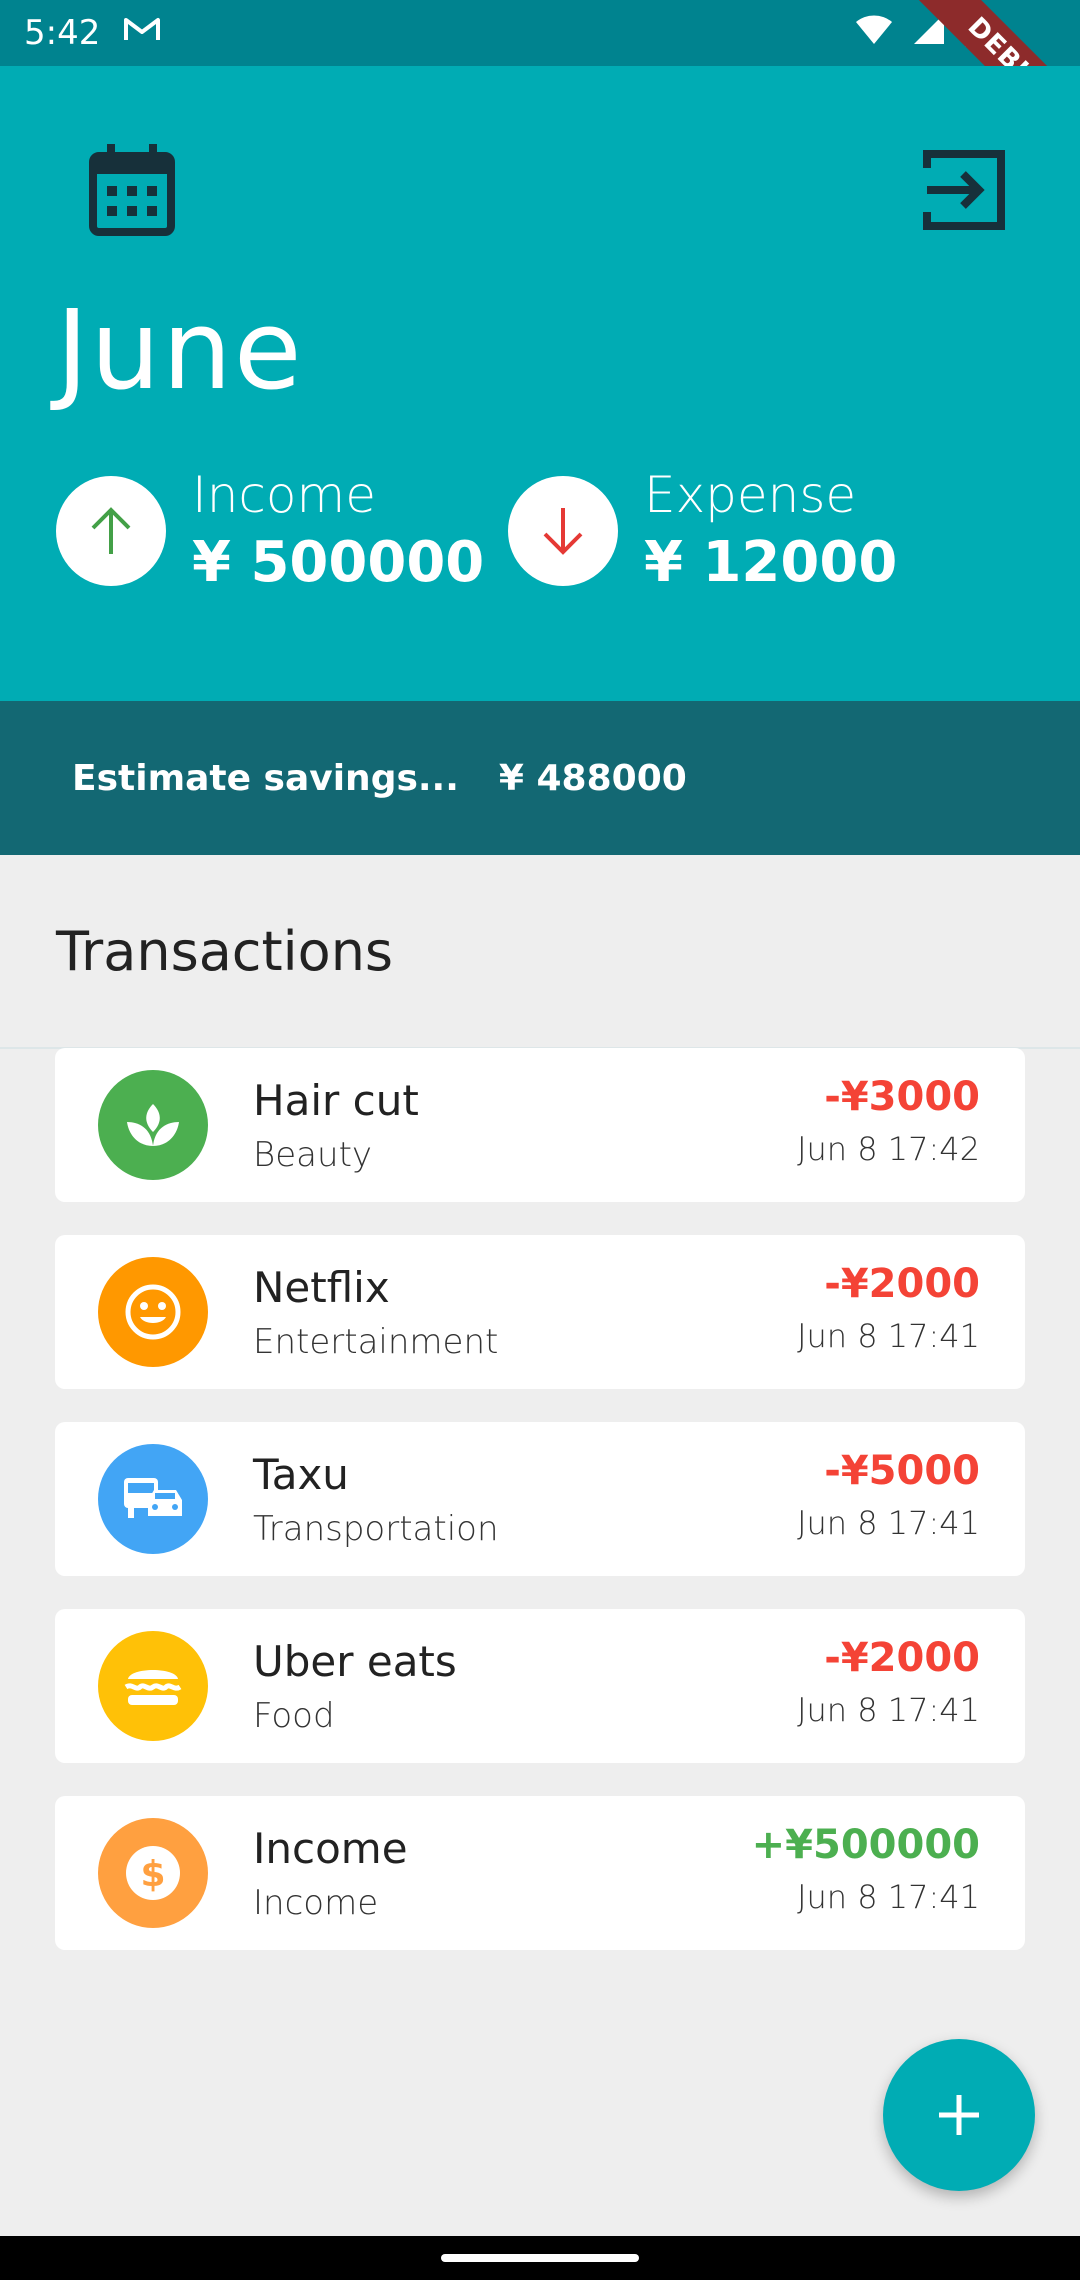  I want to click on add-transaction-button, so click(959, 2115).